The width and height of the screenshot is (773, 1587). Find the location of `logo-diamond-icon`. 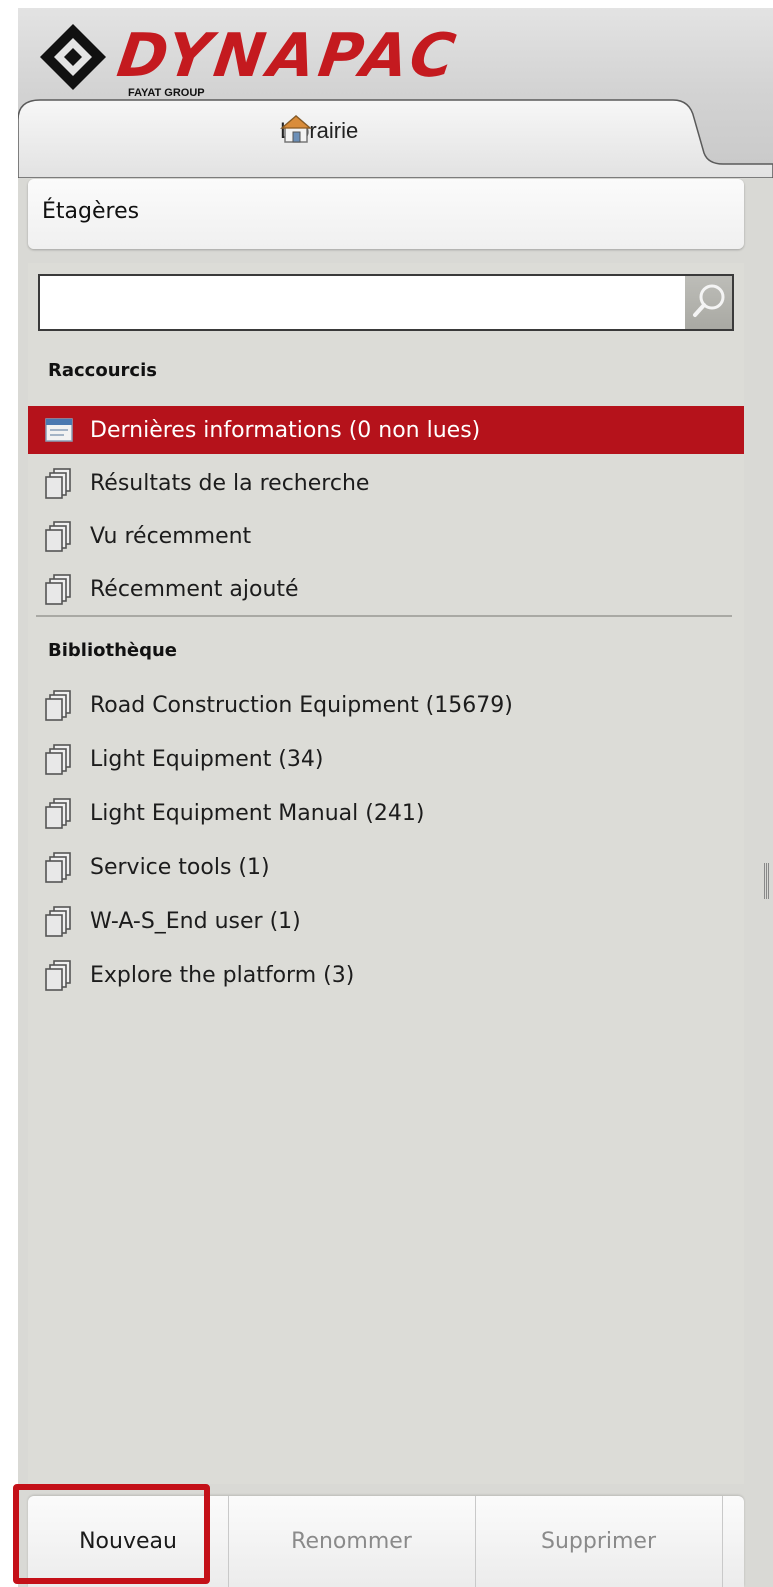

logo-diamond-icon is located at coordinates (73, 57).